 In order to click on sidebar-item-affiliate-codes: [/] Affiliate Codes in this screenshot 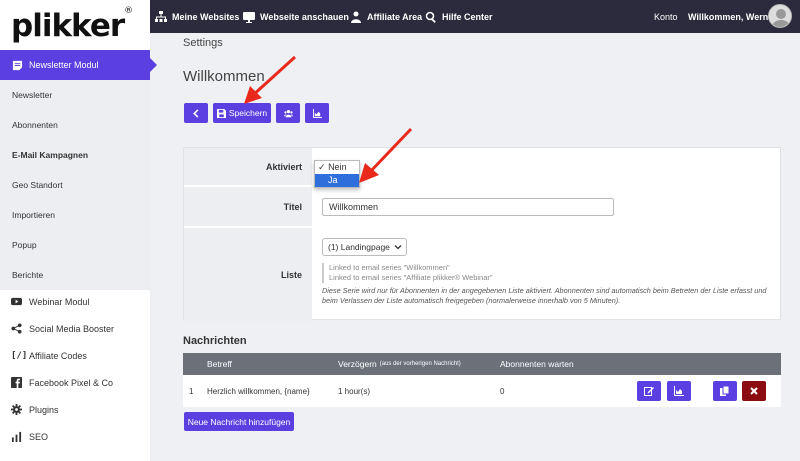, I will do `click(75, 355)`.